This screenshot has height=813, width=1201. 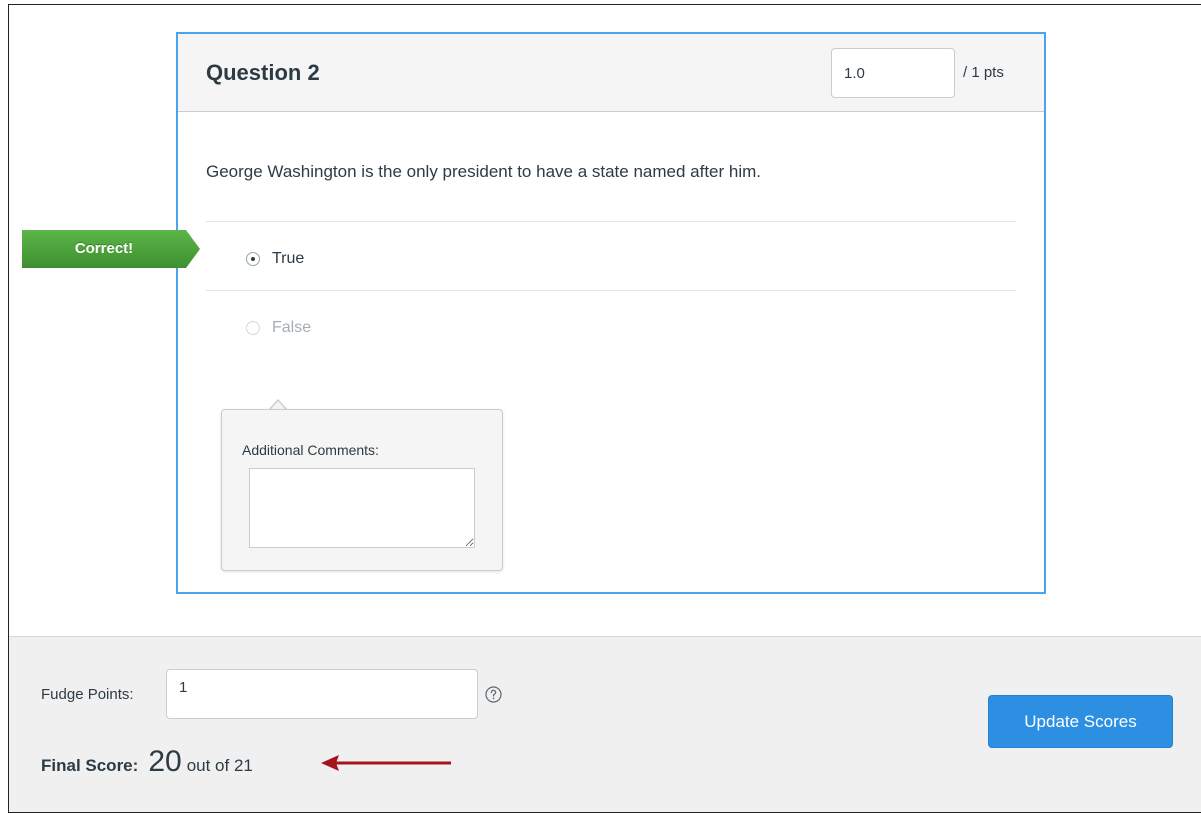 What do you see at coordinates (219, 765) in the screenshot?
I see `final-score-out-of: out of 21` at bounding box center [219, 765].